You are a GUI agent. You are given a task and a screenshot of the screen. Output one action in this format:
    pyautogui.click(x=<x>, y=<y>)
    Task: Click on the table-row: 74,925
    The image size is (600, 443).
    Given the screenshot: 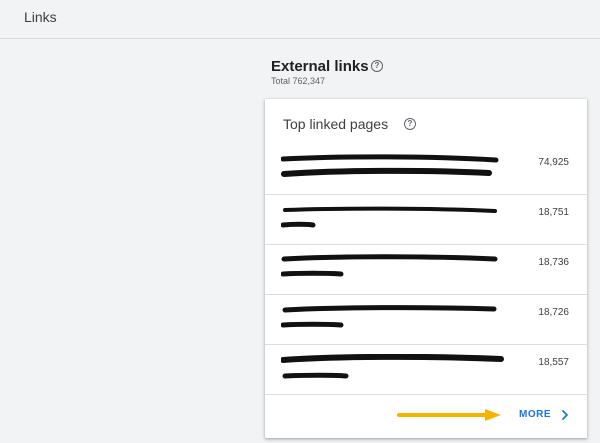 What is the action you would take?
    pyautogui.click(x=426, y=170)
    